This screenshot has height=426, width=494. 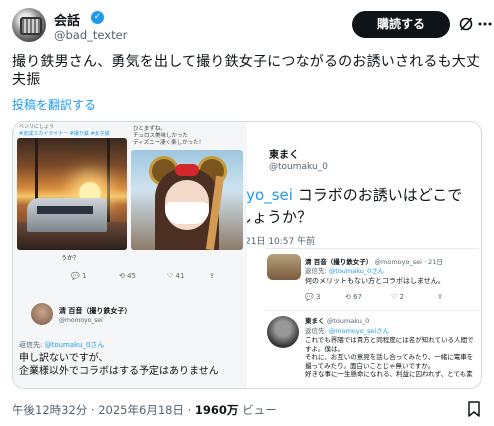 I want to click on verified-badge-icon: ✓, so click(x=97, y=17).